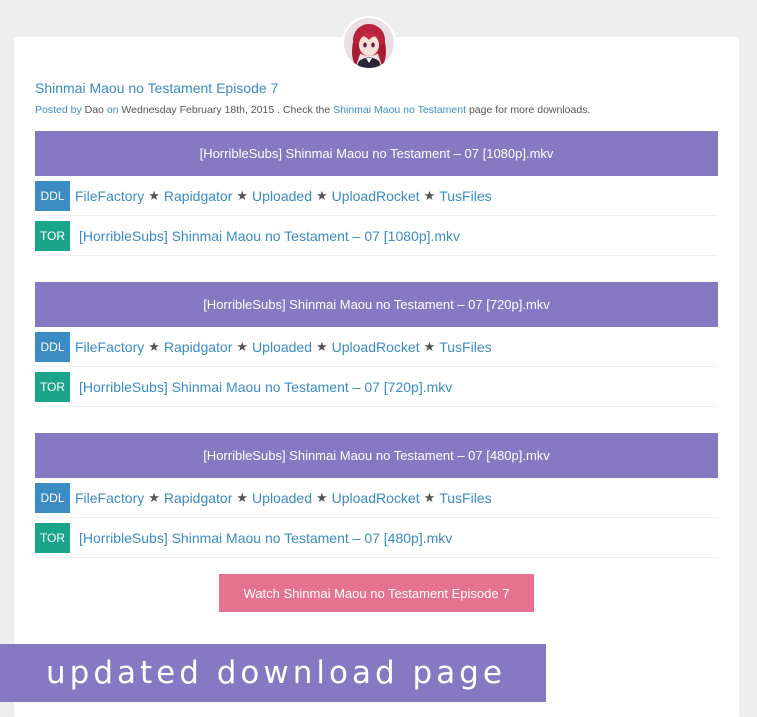  Describe the element at coordinates (198, 110) in the screenshot. I see `post-date: Wednesday February 18th, 2015` at that location.